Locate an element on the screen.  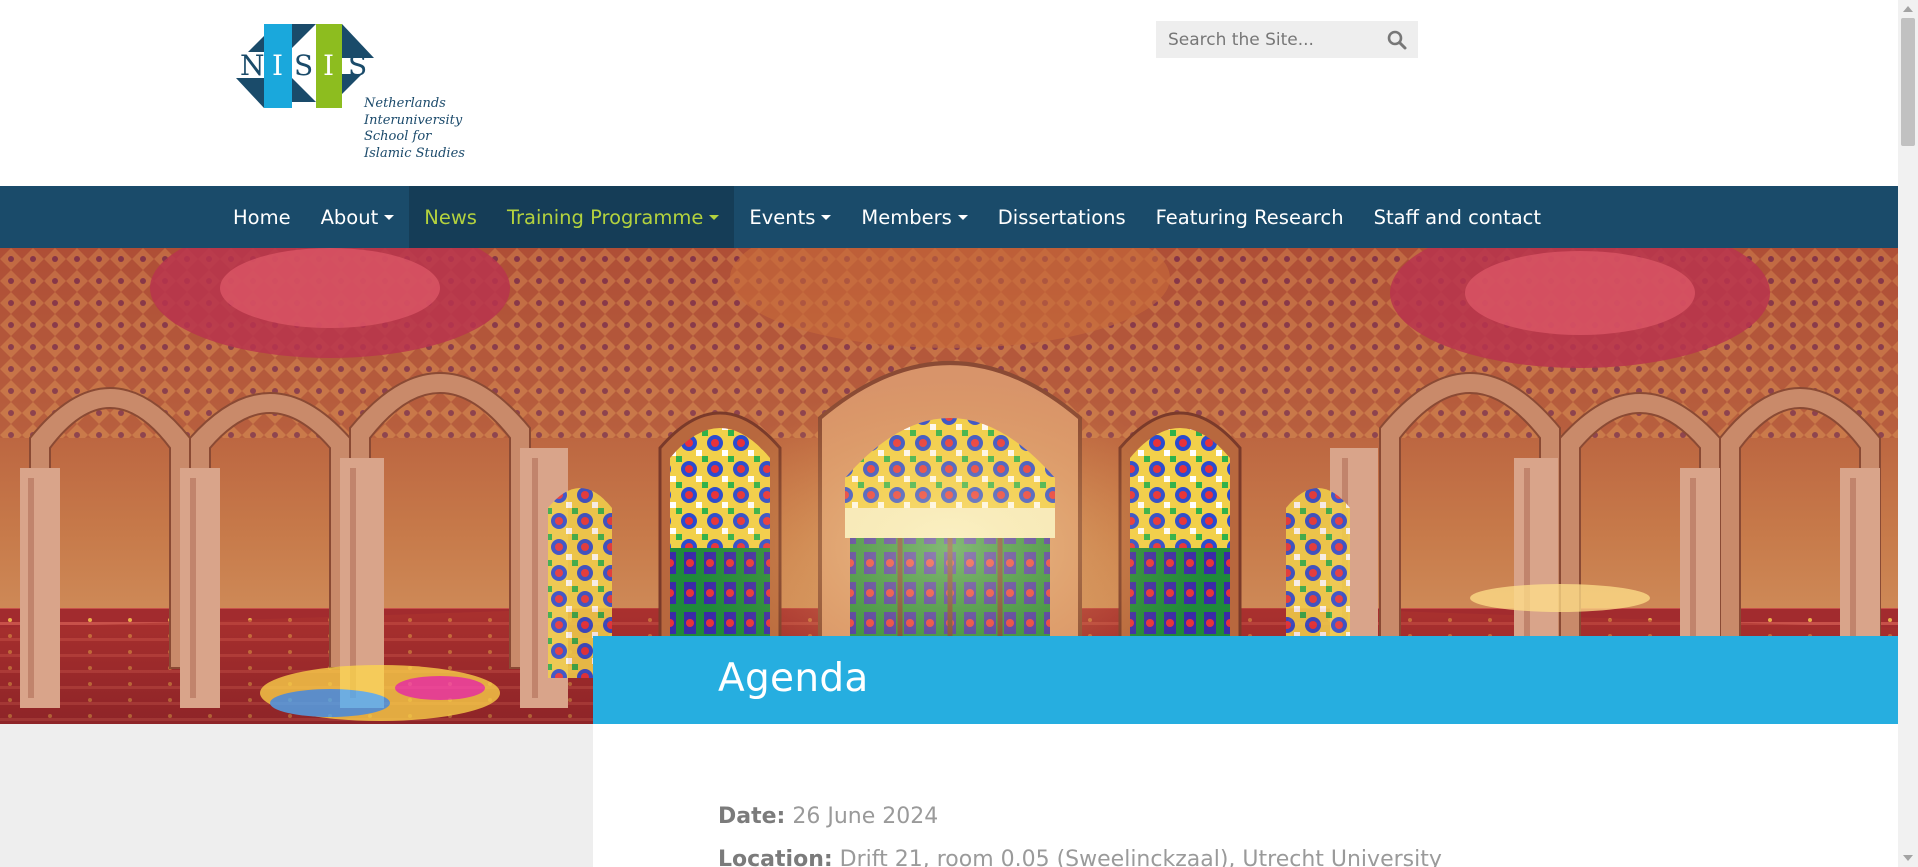
nav-item-label: Dissertations is located at coordinates (1061, 217).